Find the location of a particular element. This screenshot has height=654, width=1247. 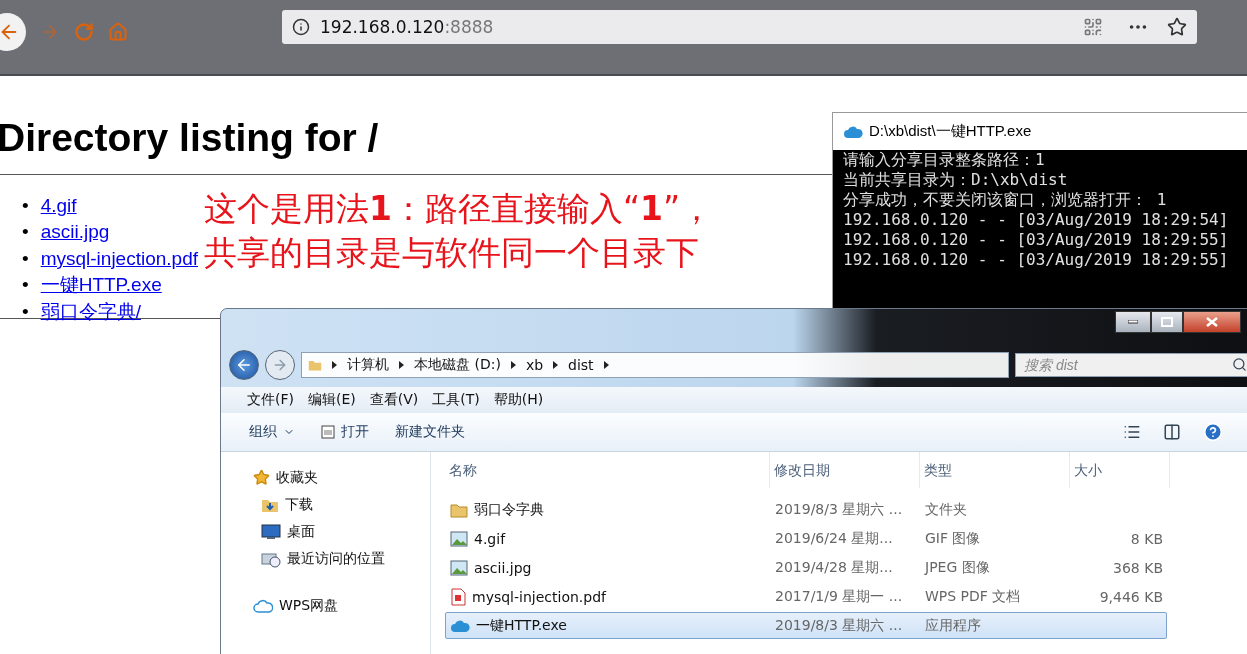

column-header: 类型 is located at coordinates (995, 470).